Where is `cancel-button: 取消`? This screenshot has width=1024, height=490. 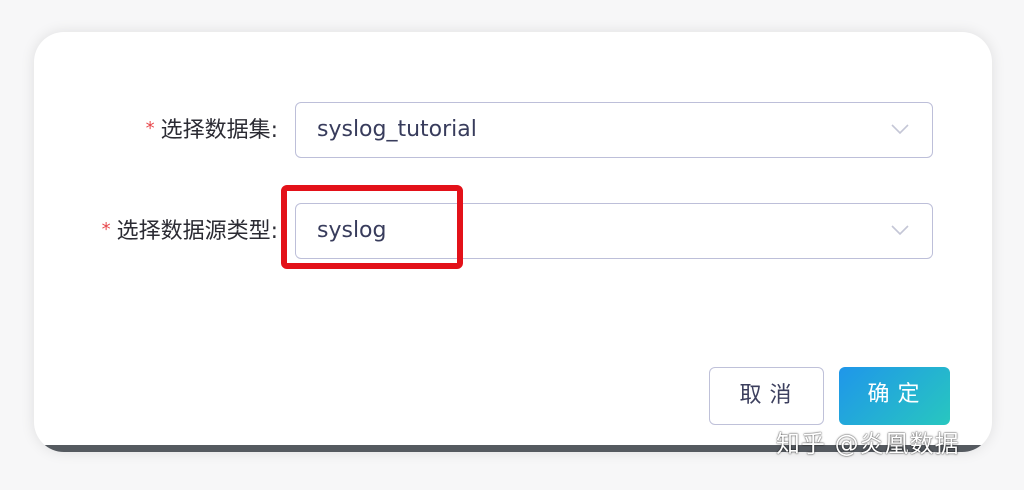 cancel-button: 取消 is located at coordinates (766, 396).